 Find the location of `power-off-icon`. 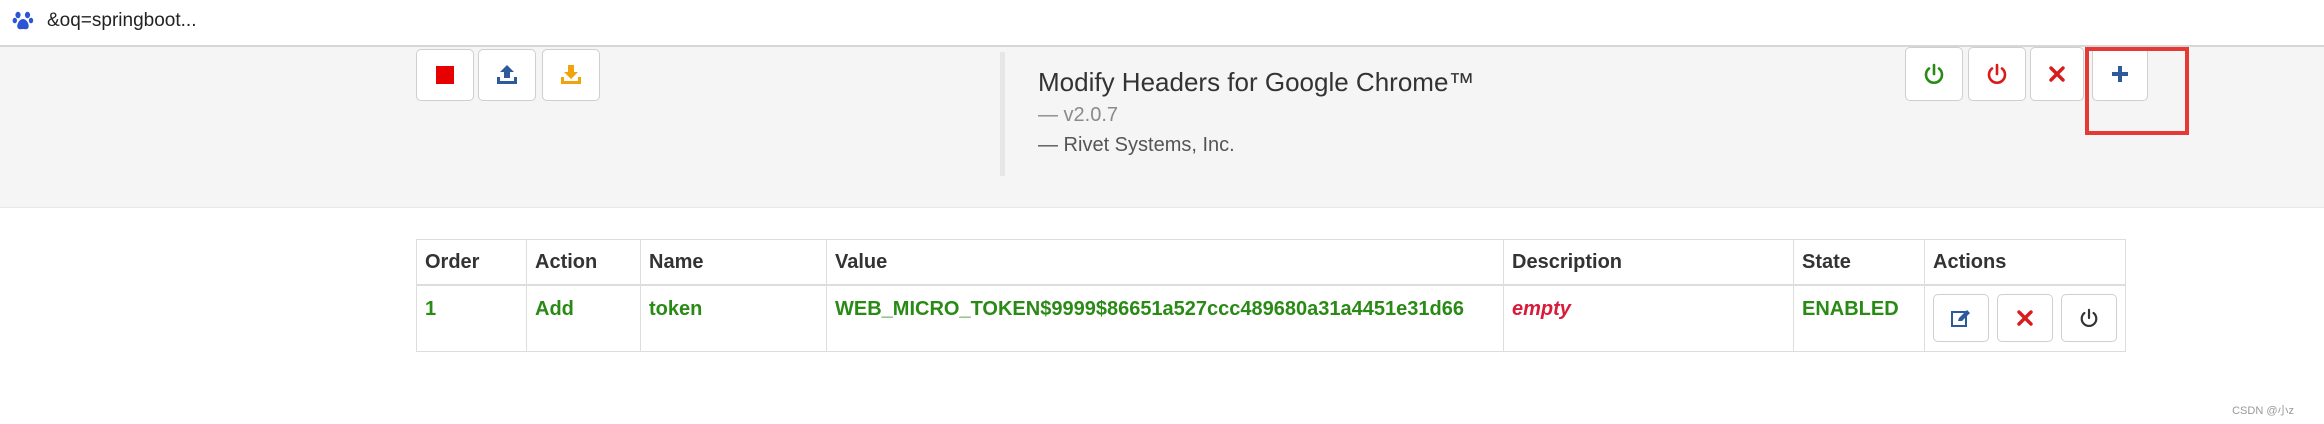

power-off-icon is located at coordinates (1997, 73).